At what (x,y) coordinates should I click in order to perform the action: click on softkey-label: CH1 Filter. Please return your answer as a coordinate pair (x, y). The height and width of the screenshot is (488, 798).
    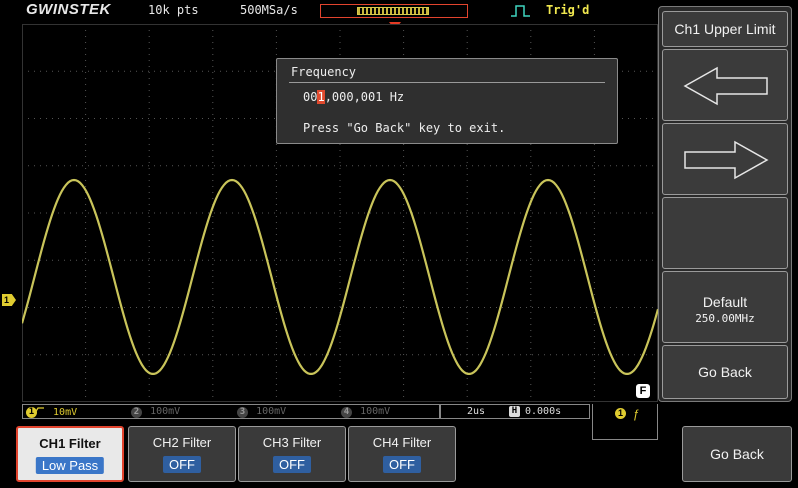
    Looking at the image, I should click on (70, 443).